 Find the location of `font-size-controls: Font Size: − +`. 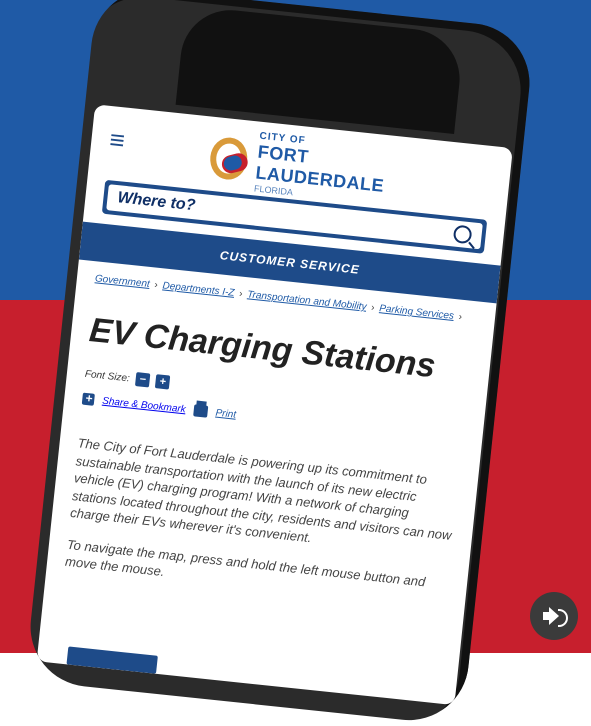

font-size-controls: Font Size: − + is located at coordinates (127, 378).